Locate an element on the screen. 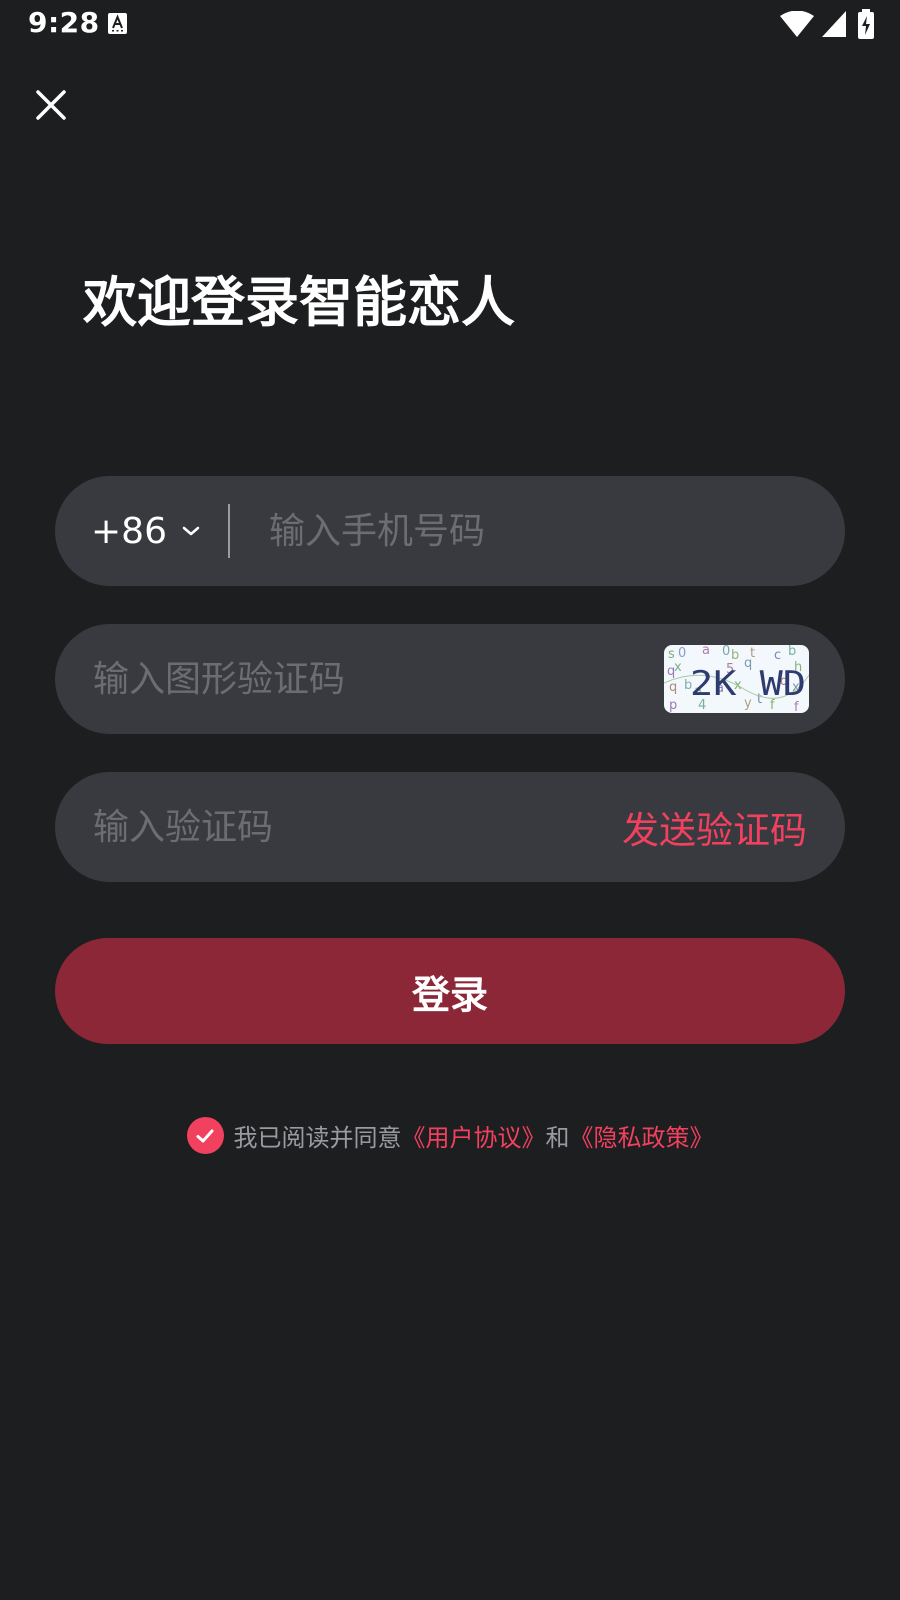 The image size is (900, 1600). phone-field: +86 is located at coordinates (450, 531).